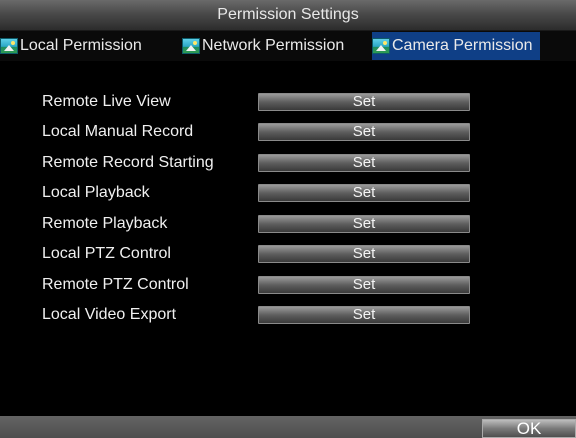 The width and height of the screenshot is (576, 438). I want to click on ok-button: OK, so click(529, 428).